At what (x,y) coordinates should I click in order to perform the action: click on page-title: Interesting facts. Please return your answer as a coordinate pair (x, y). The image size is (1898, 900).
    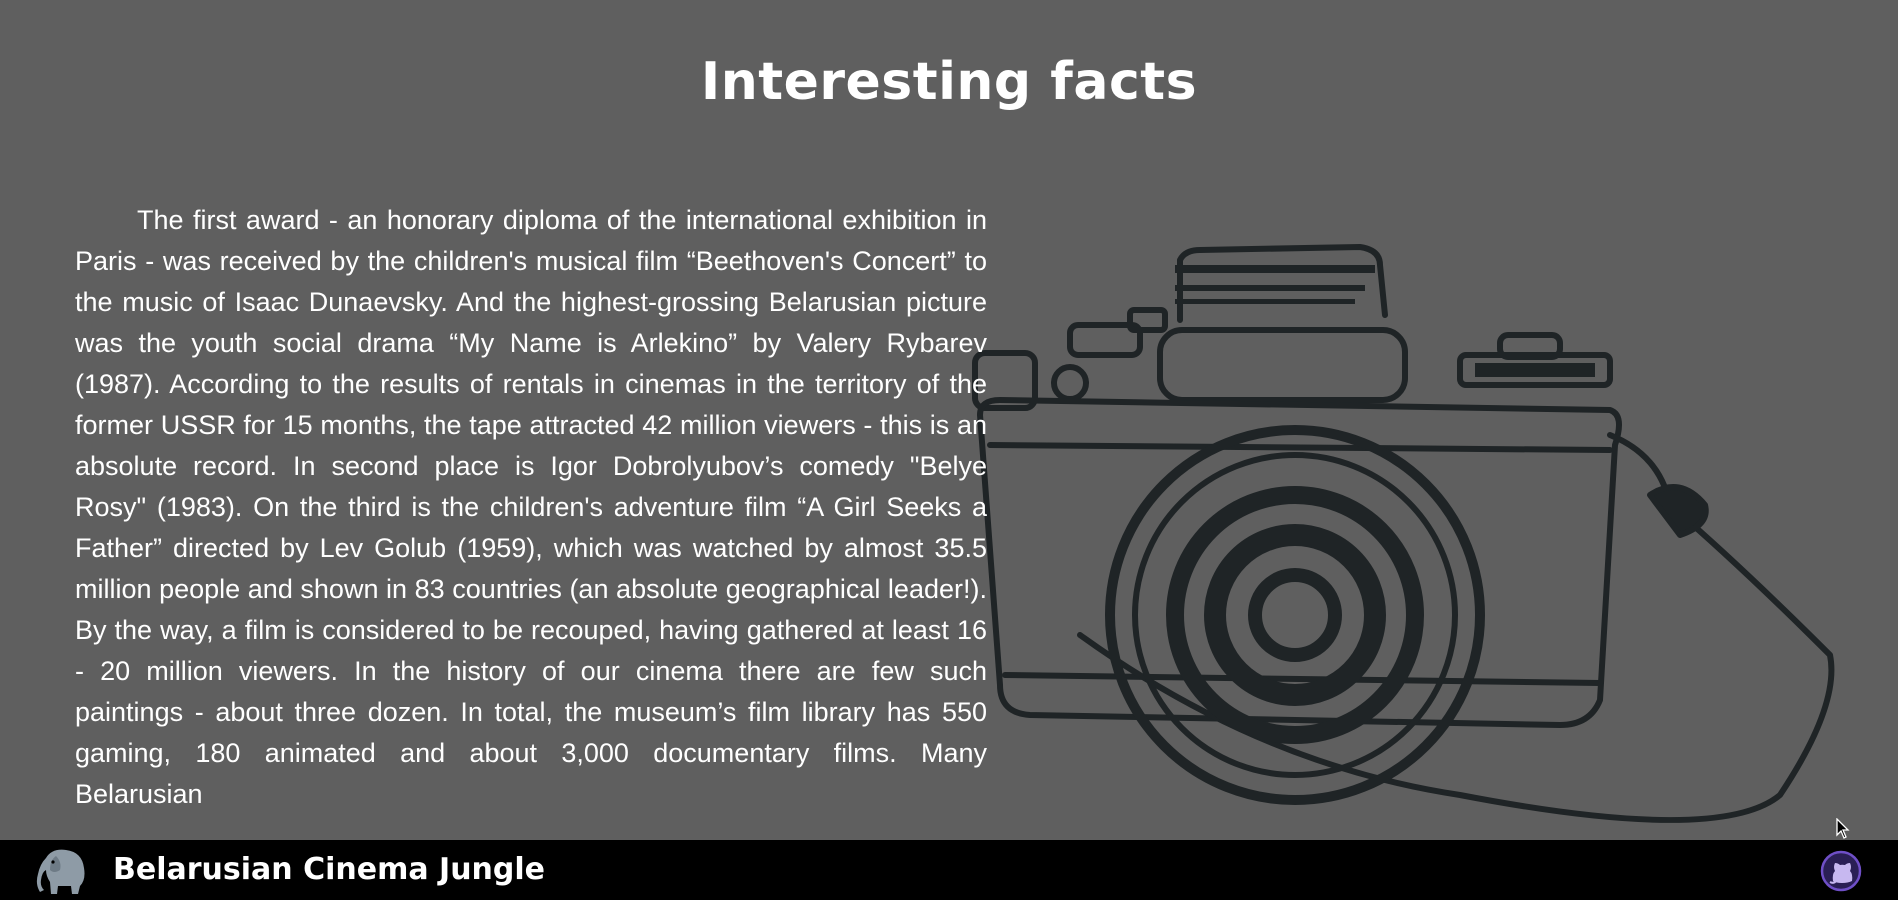
    Looking at the image, I should click on (949, 82).